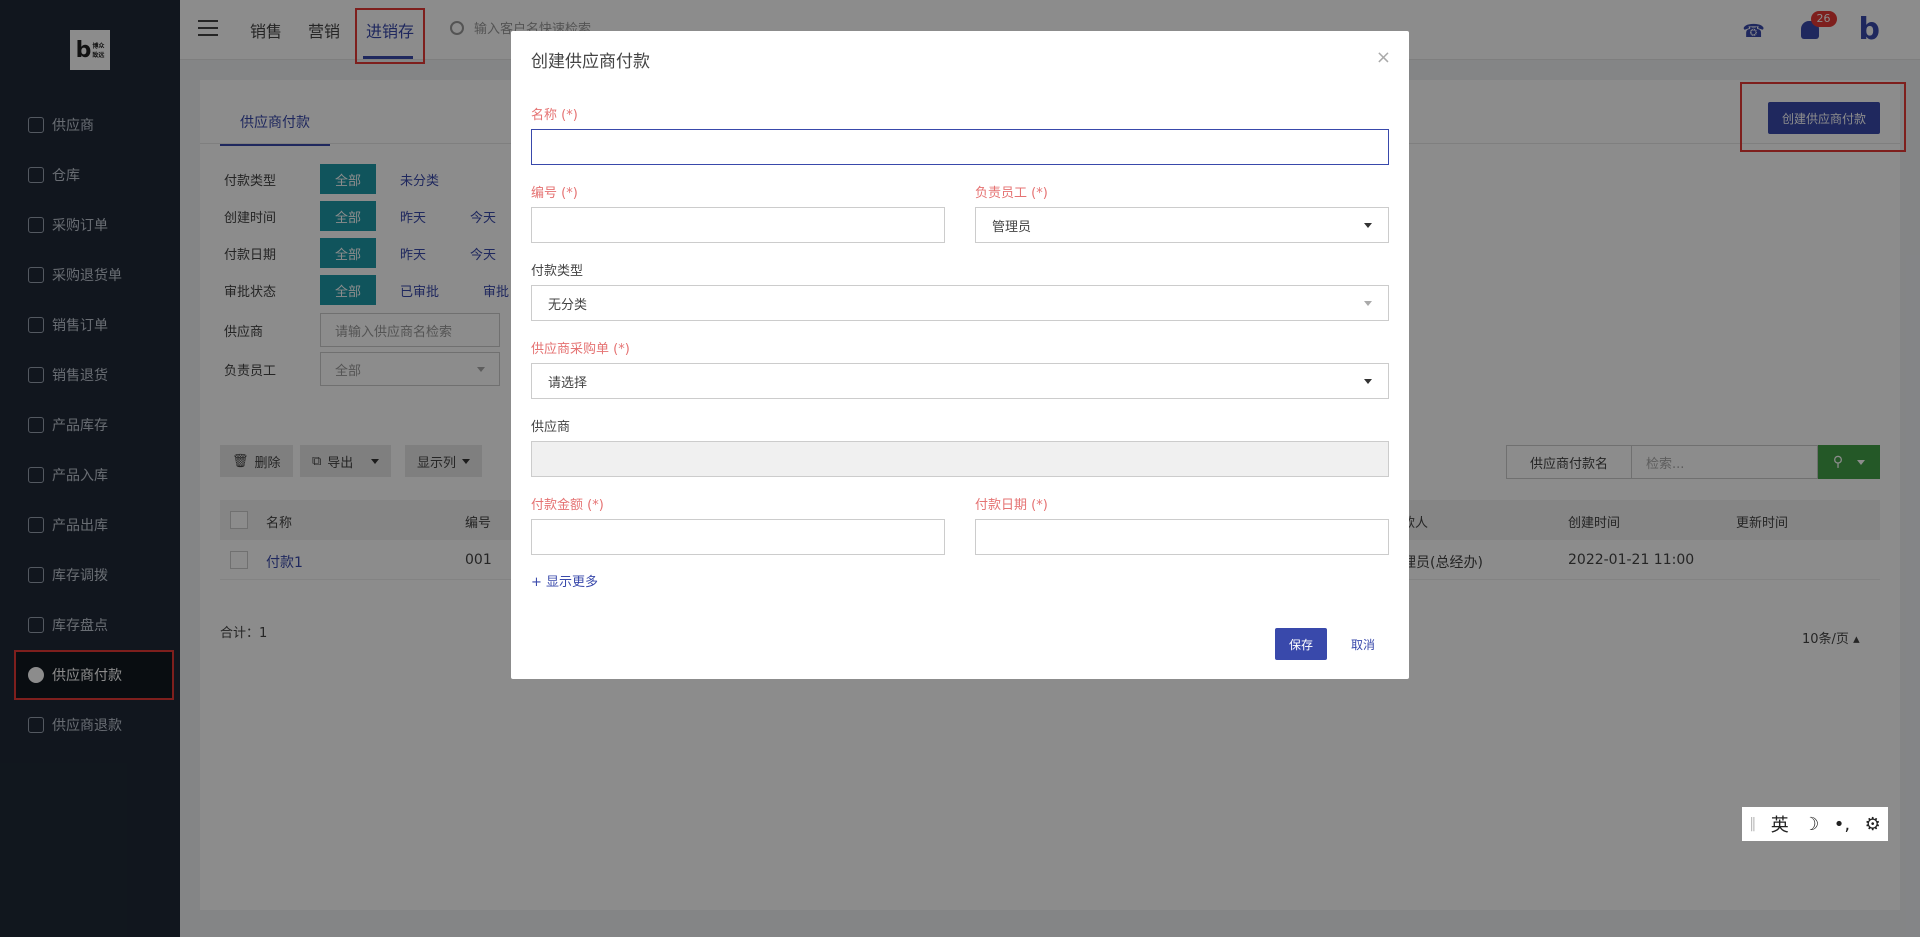 Image resolution: width=1920 pixels, height=937 pixels. I want to click on pay-type-select: 无分类, so click(960, 303).